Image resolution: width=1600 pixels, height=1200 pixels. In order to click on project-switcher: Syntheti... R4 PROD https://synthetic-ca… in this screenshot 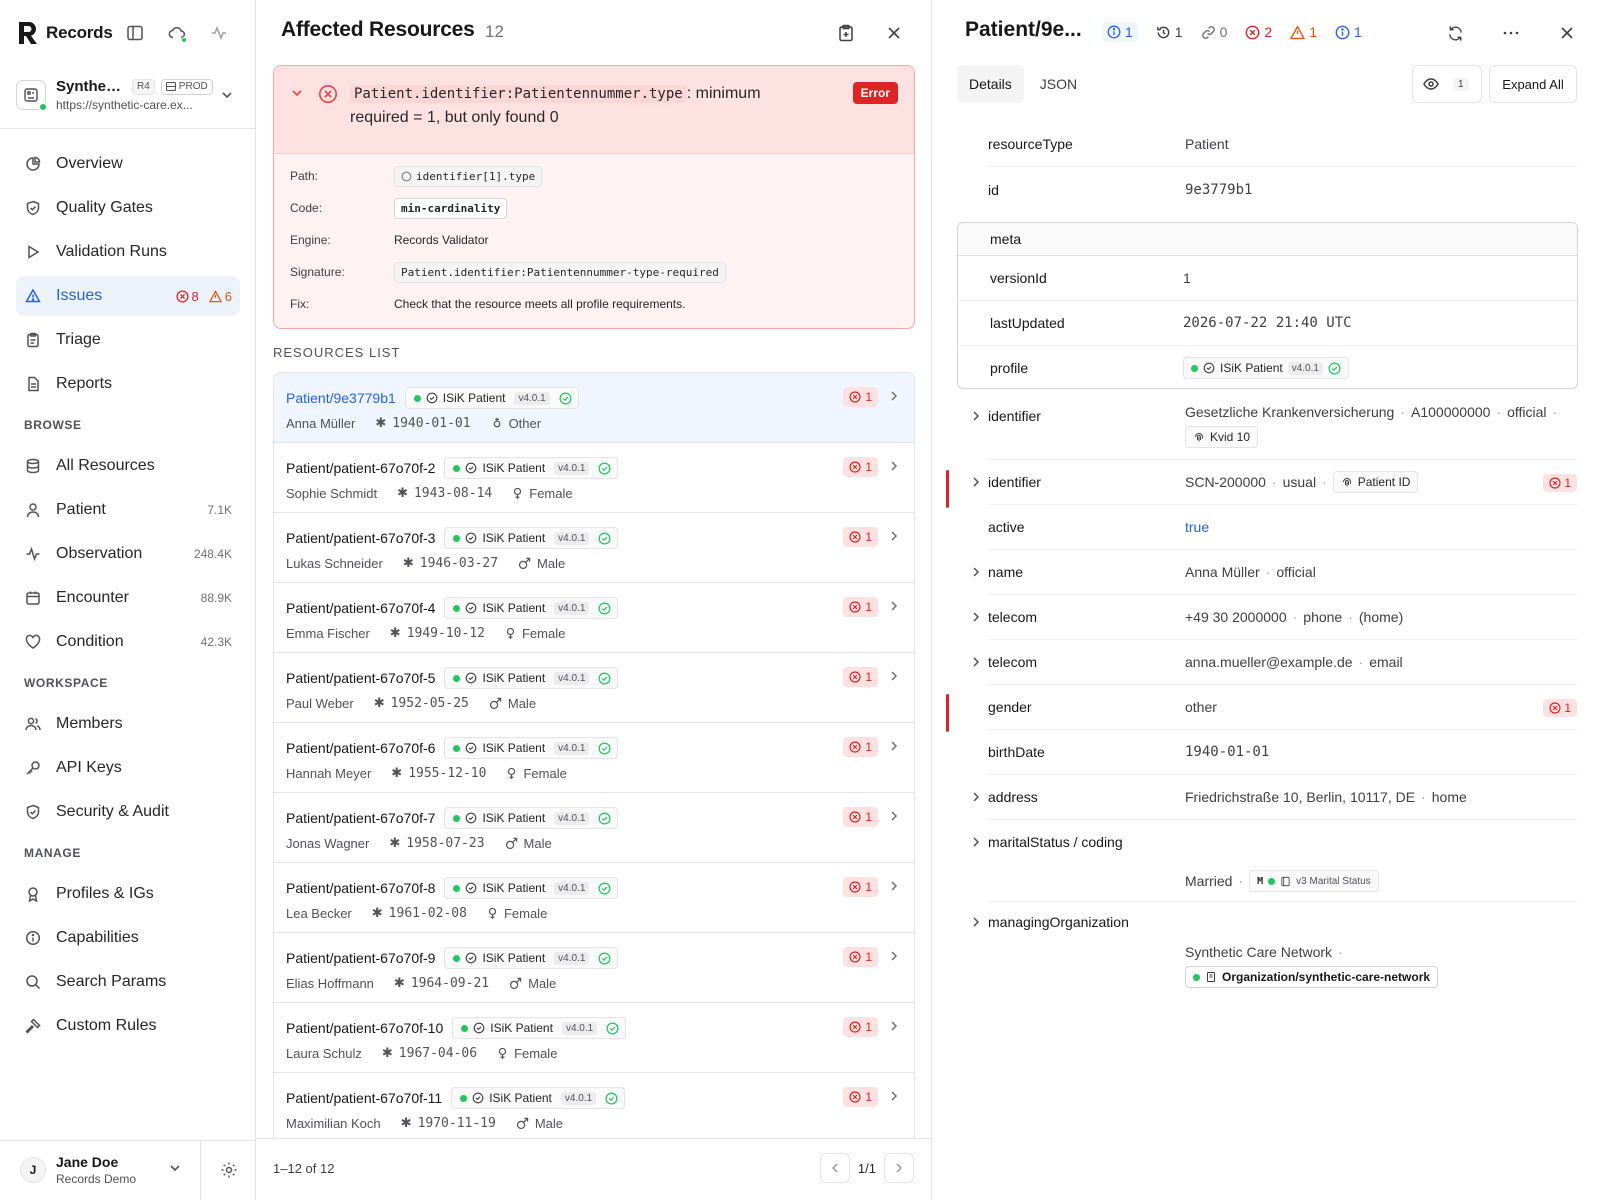, I will do `click(130, 97)`.